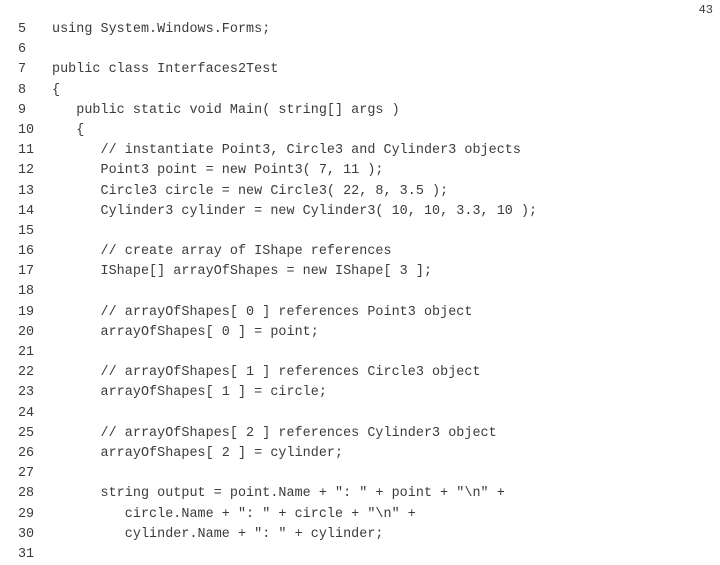 The width and height of the screenshot is (720, 565). What do you see at coordinates (26, 554) in the screenshot?
I see `code-line-number: 31` at bounding box center [26, 554].